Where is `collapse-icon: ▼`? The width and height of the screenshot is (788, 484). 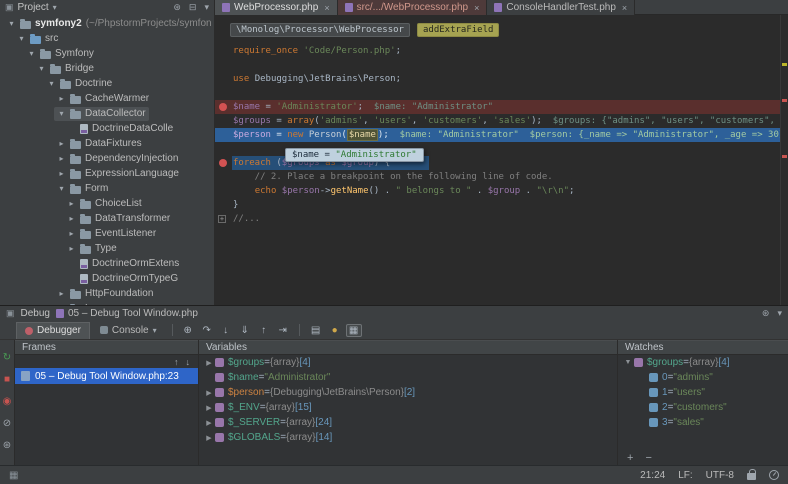 collapse-icon: ▼ is located at coordinates (628, 362).